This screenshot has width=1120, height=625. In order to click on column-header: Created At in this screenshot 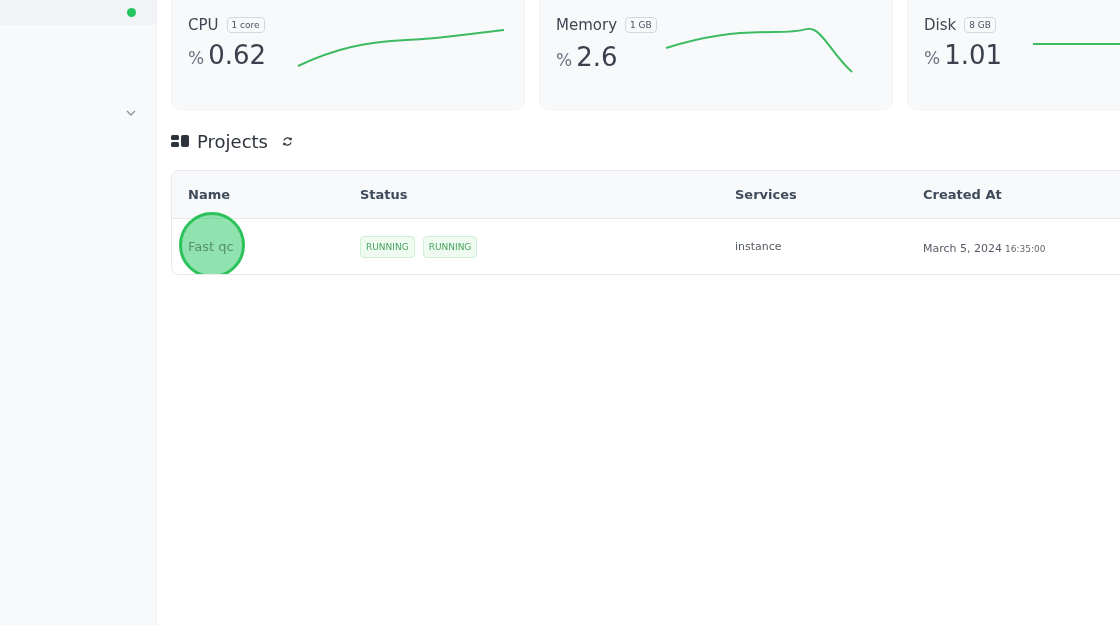, I will do `click(963, 194)`.